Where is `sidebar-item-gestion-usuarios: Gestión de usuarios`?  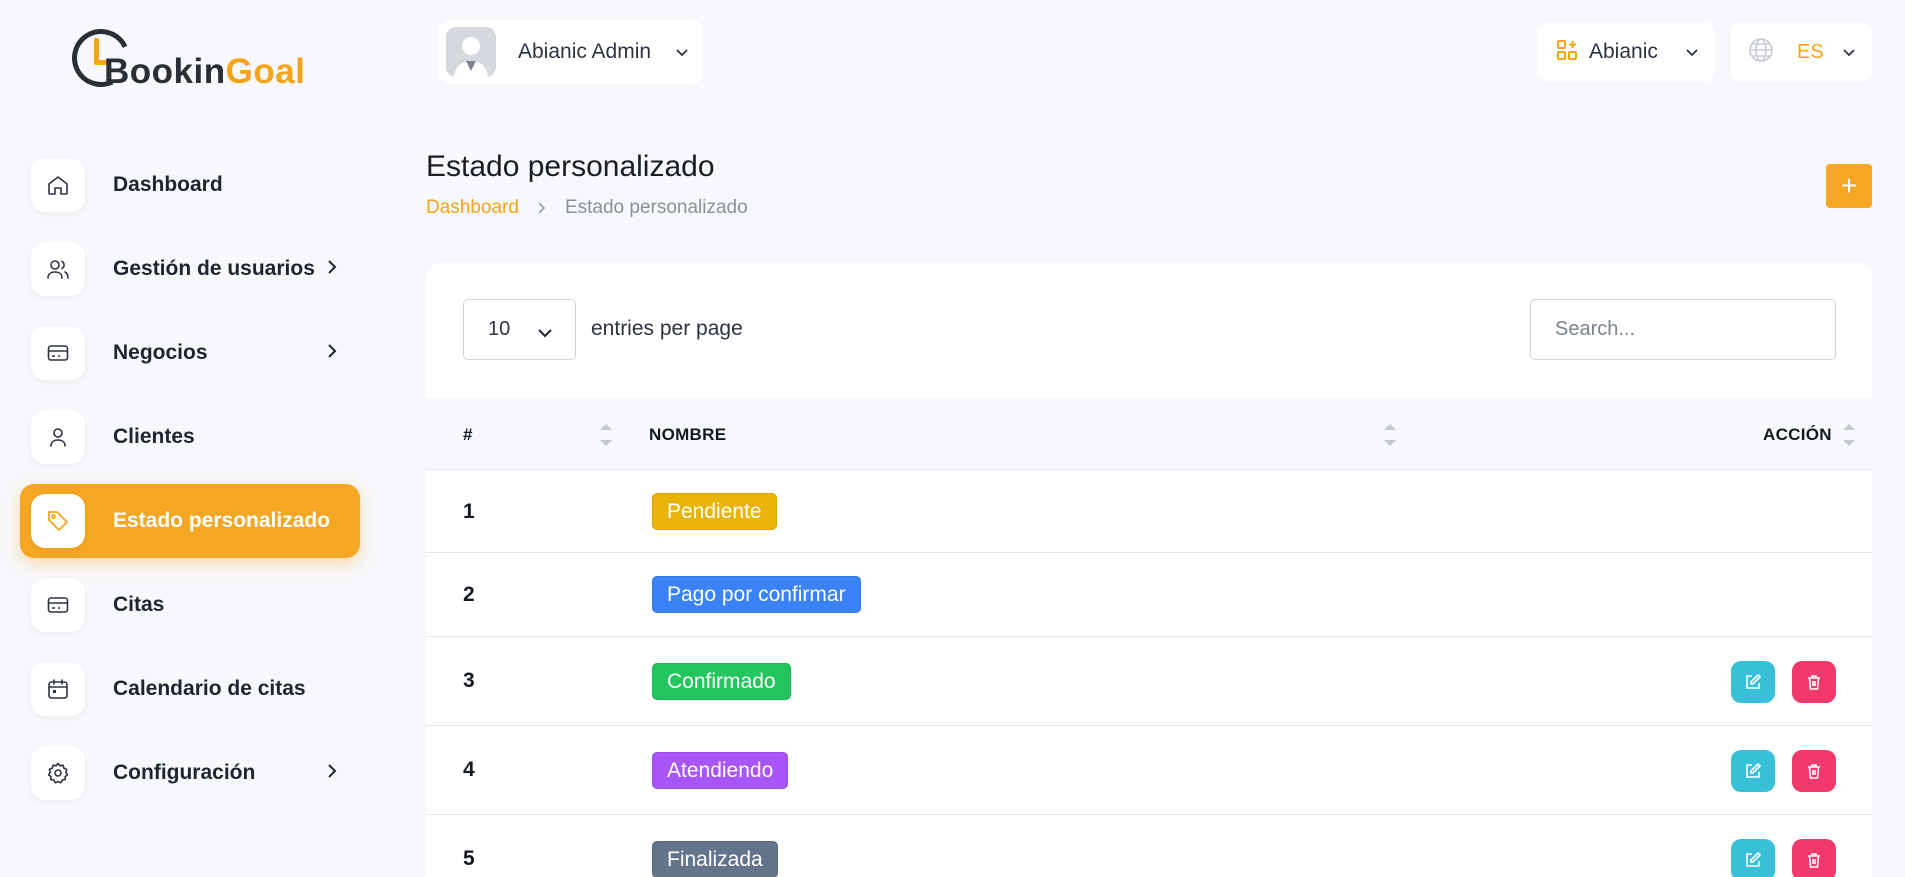
sidebar-item-gestion-usuarios: Gestión de usuarios is located at coordinates (190, 269).